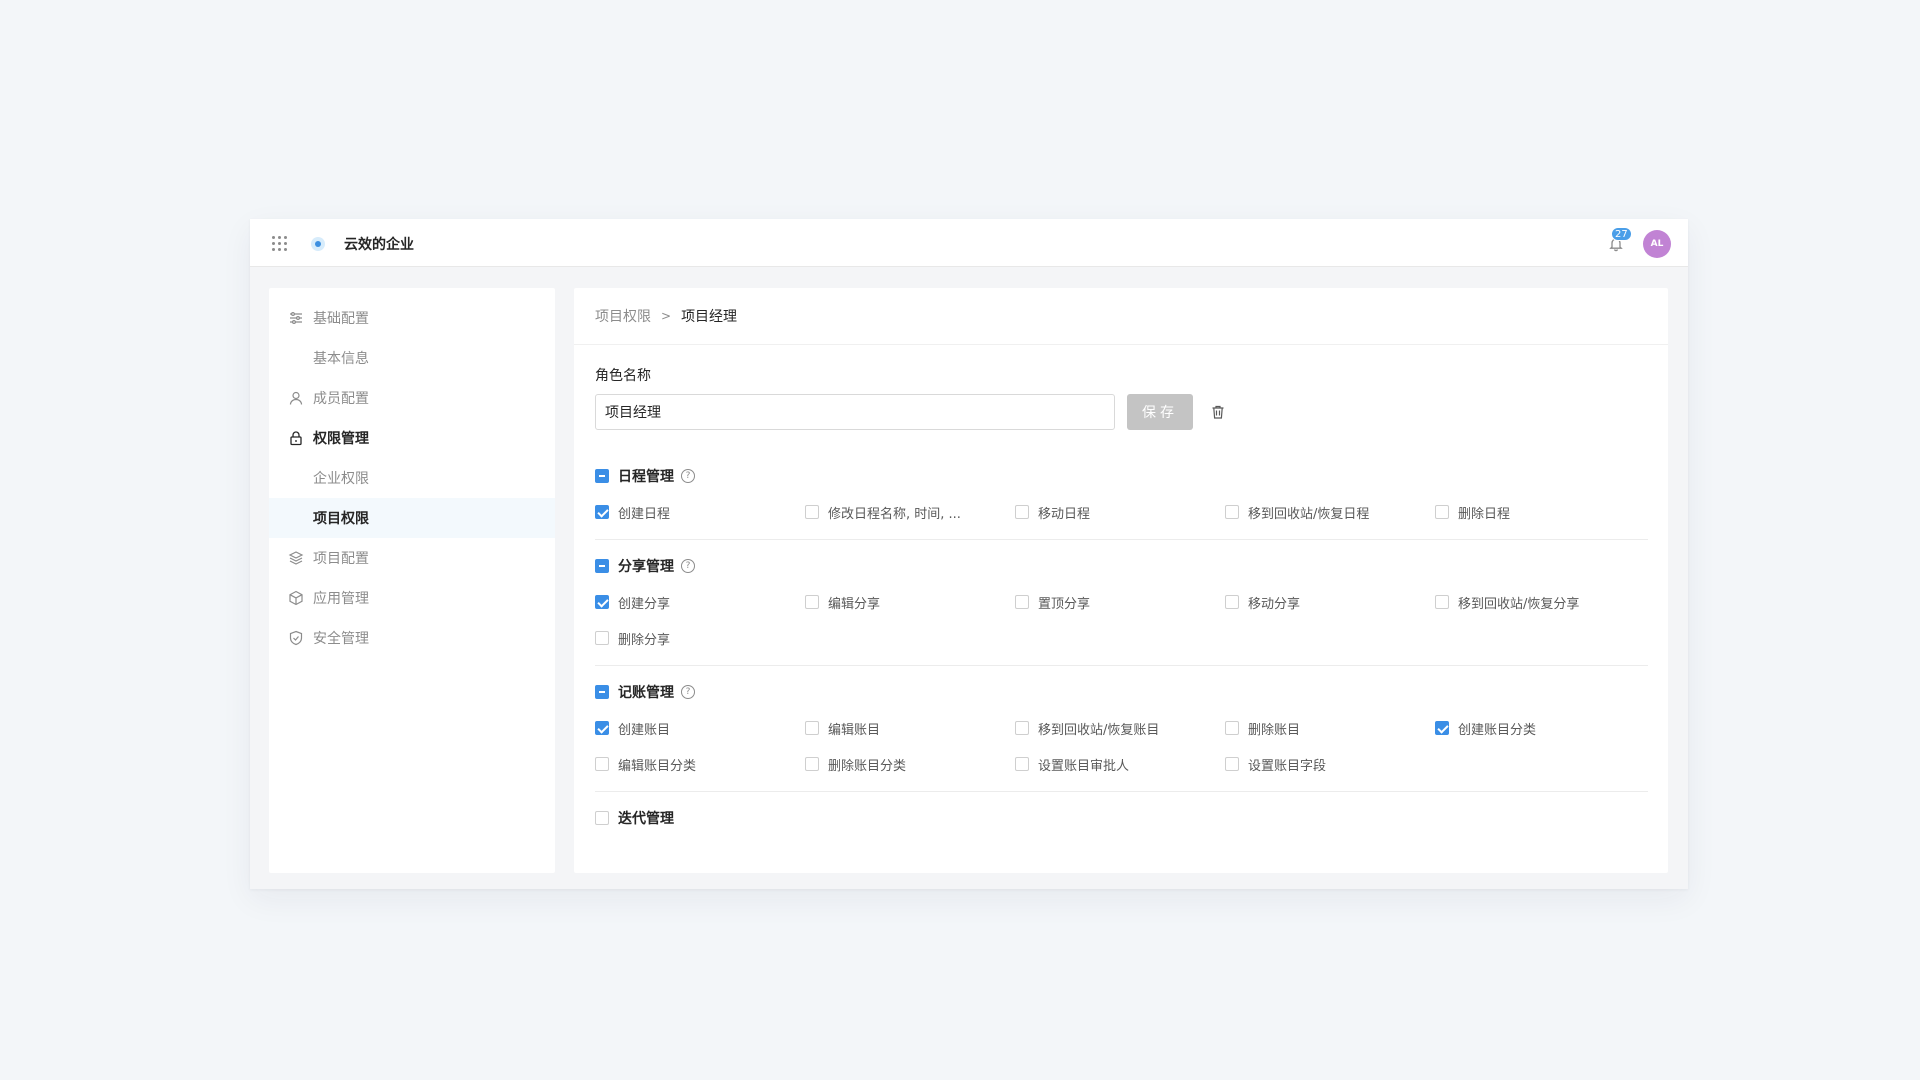  What do you see at coordinates (1540, 512) in the screenshot?
I see `permission-item: 删除日程` at bounding box center [1540, 512].